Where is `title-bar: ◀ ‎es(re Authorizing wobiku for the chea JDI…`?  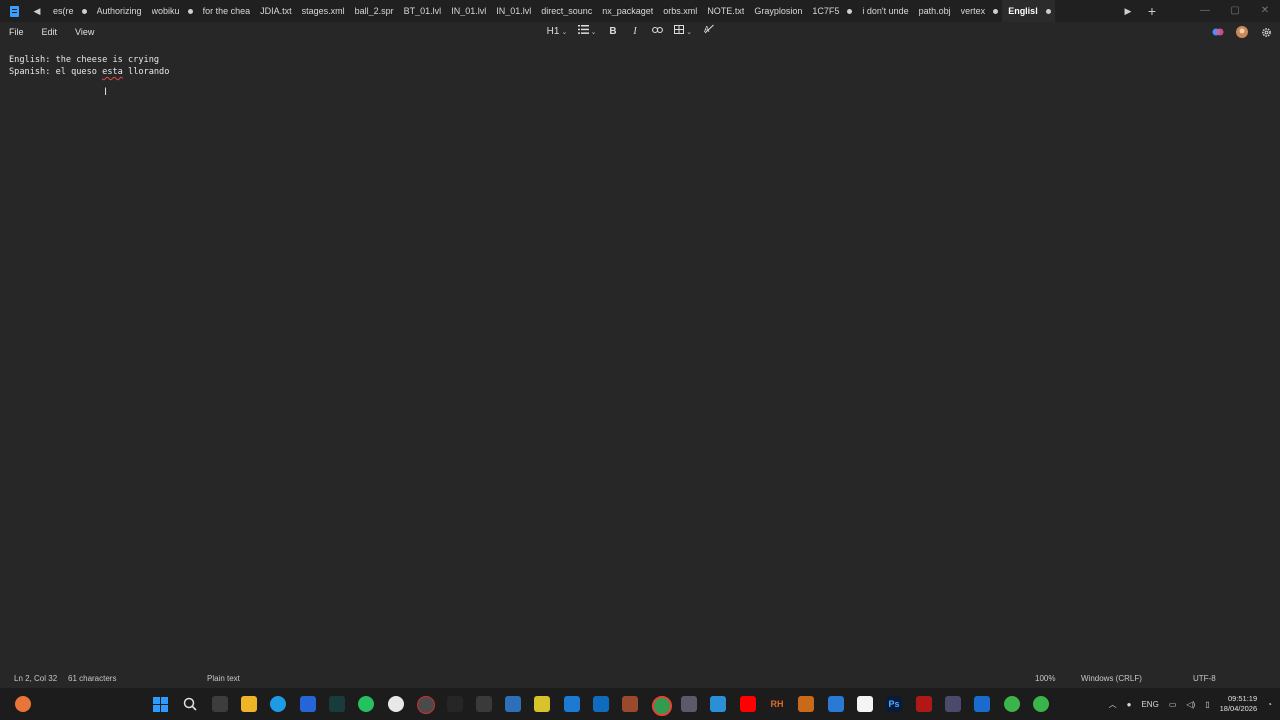
title-bar: ◀ ‎es(re Authorizing wobiku for the chea JDI… is located at coordinates (640, 11).